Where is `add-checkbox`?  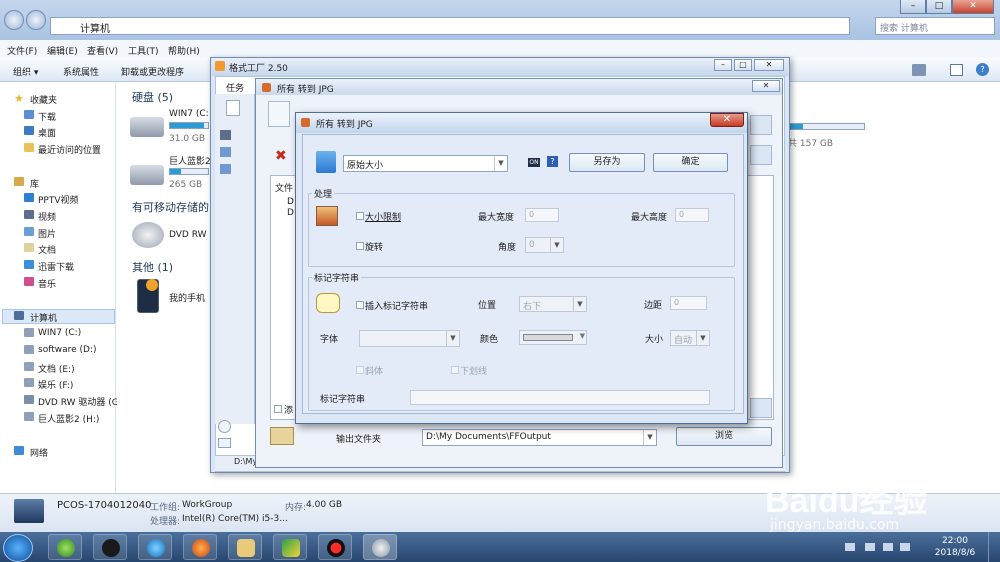 add-checkbox is located at coordinates (278, 409).